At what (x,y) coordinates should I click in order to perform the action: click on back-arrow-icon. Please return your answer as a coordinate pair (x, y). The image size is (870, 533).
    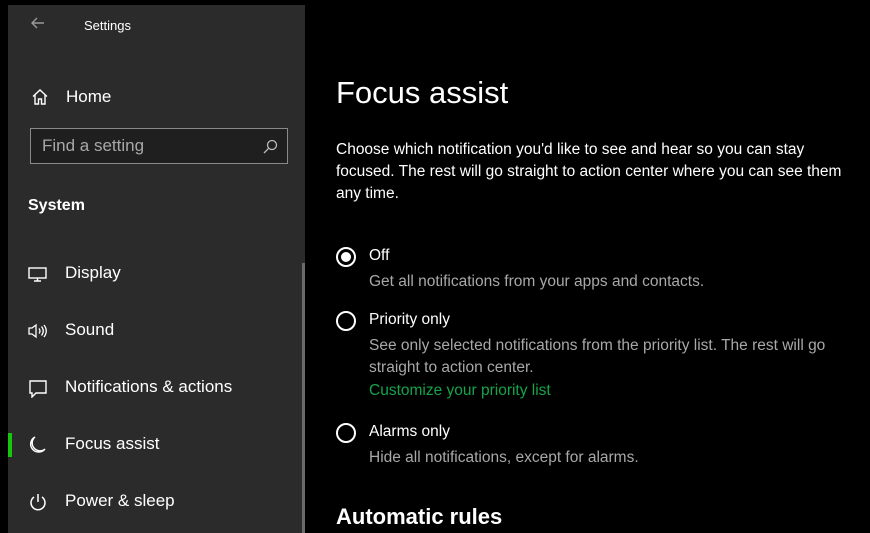
    Looking at the image, I should click on (38, 23).